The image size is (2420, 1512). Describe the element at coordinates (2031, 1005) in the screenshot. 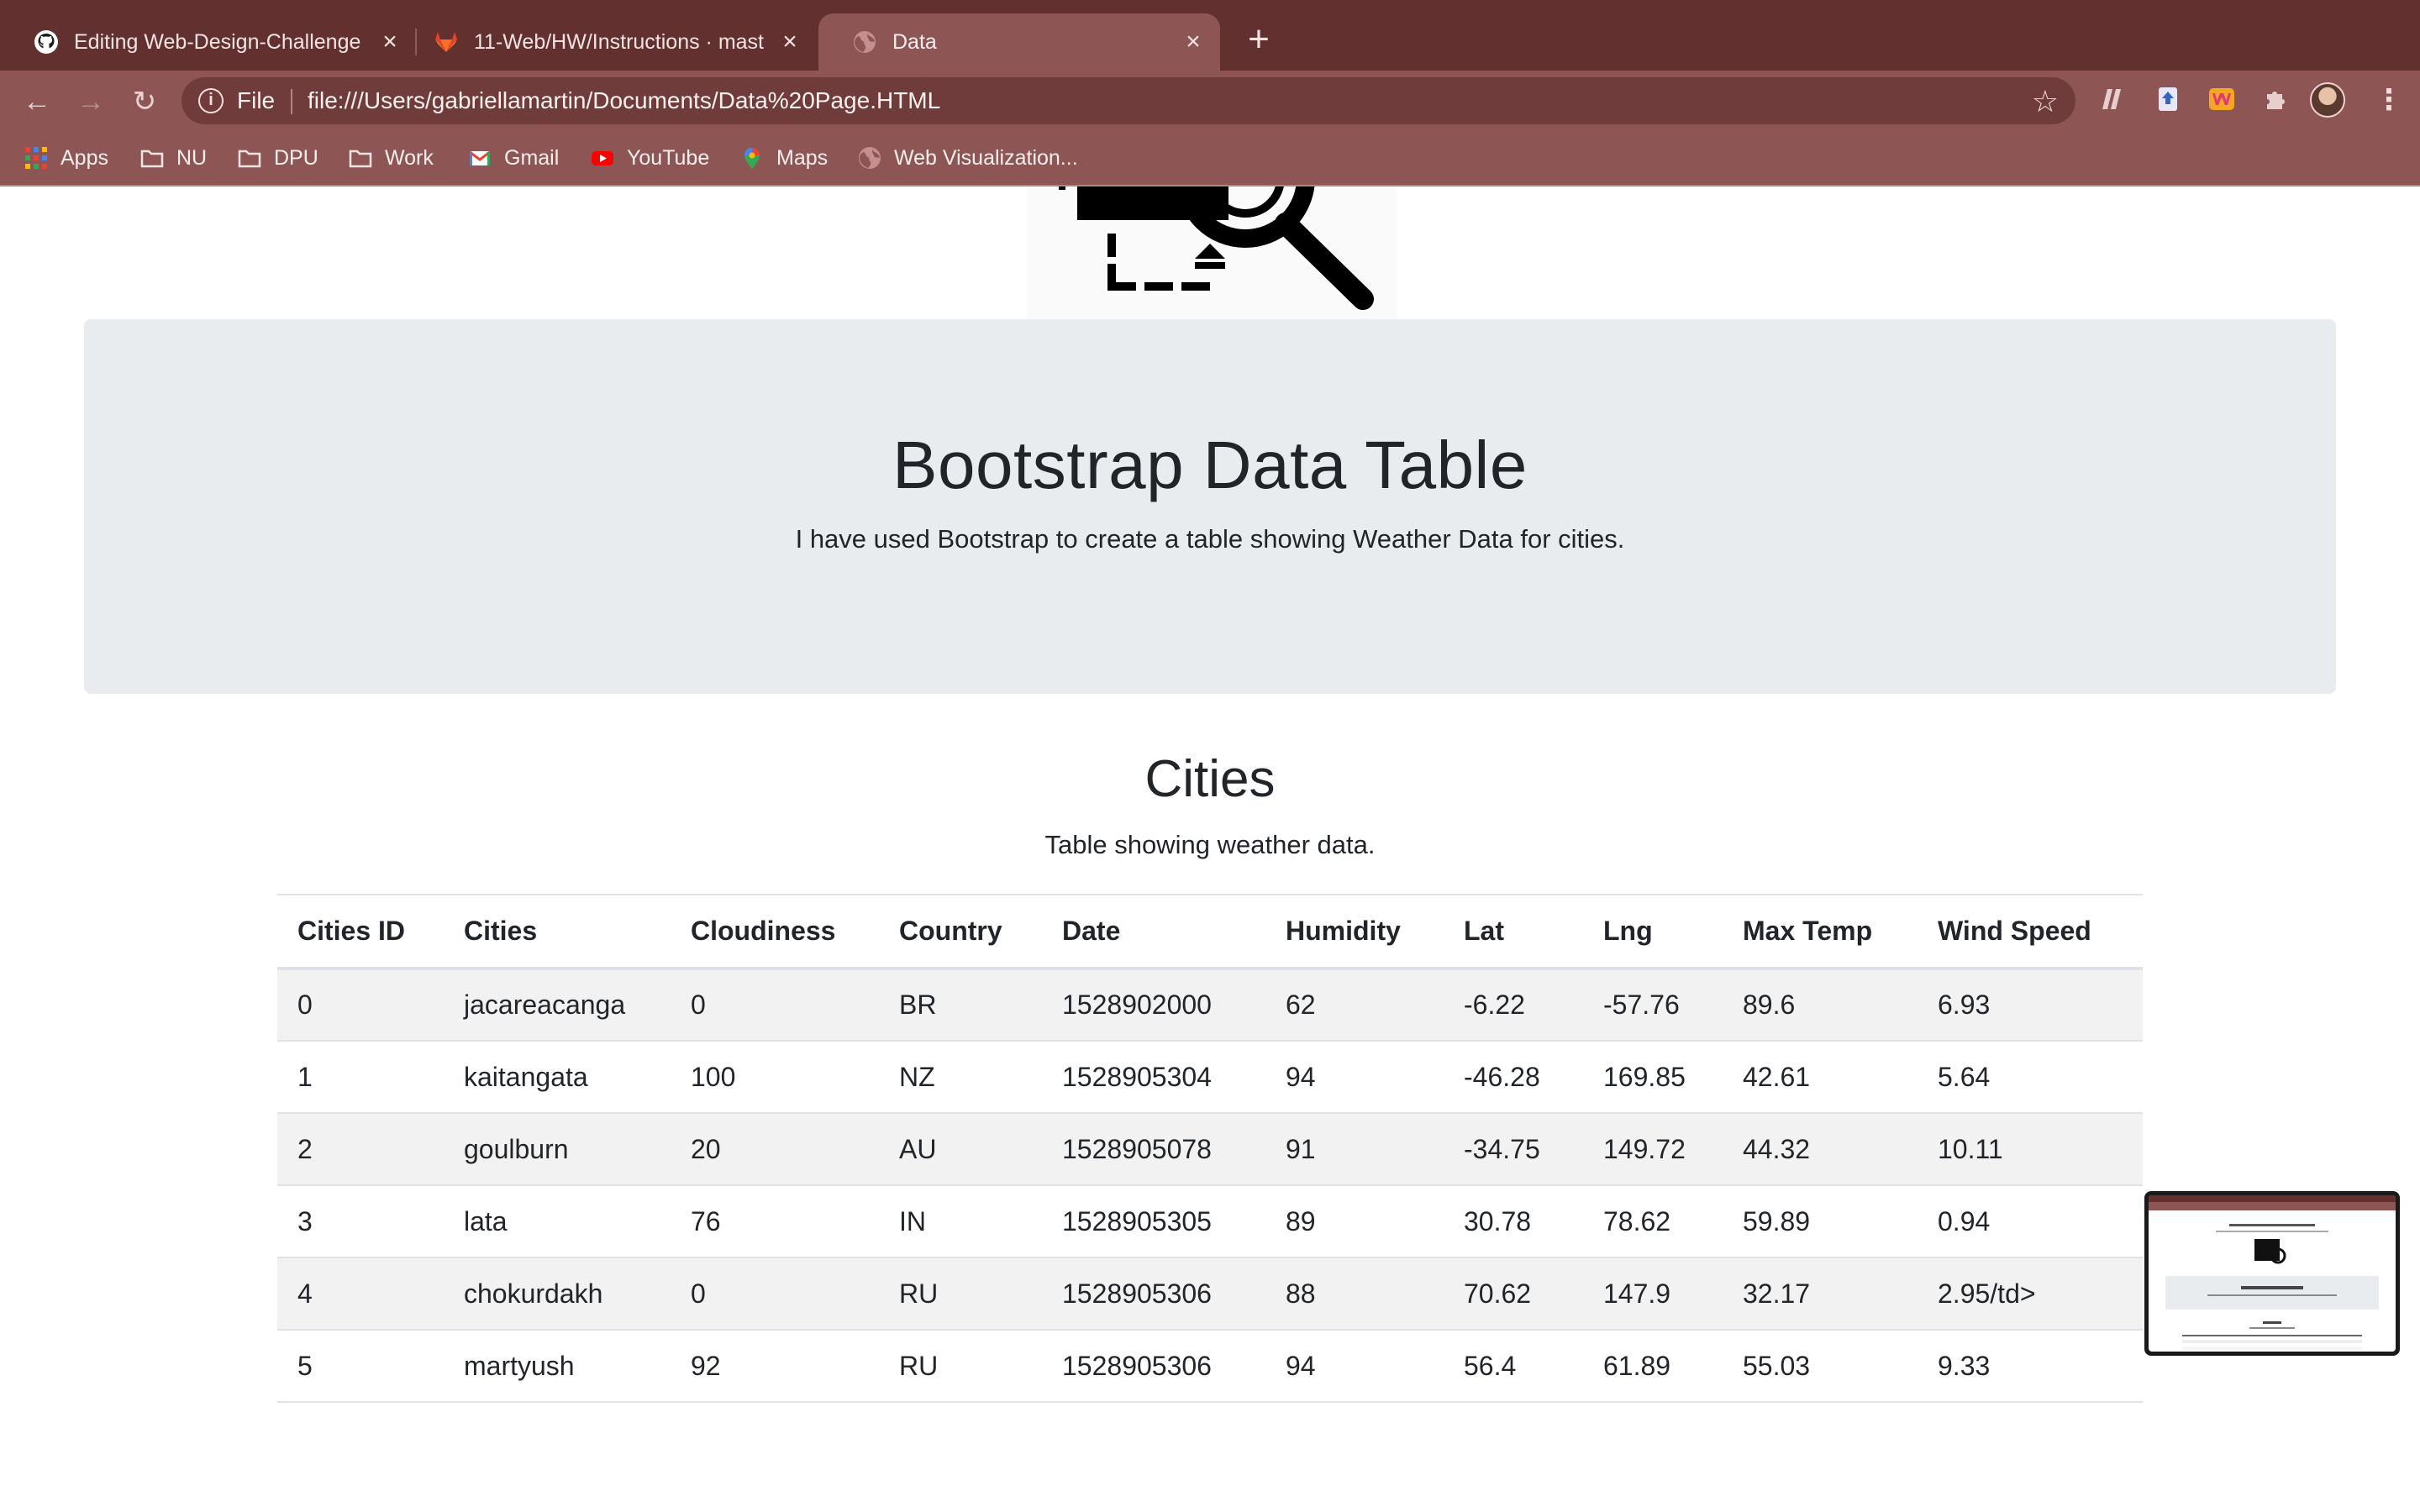

I see `table-cell: 6.93` at that location.